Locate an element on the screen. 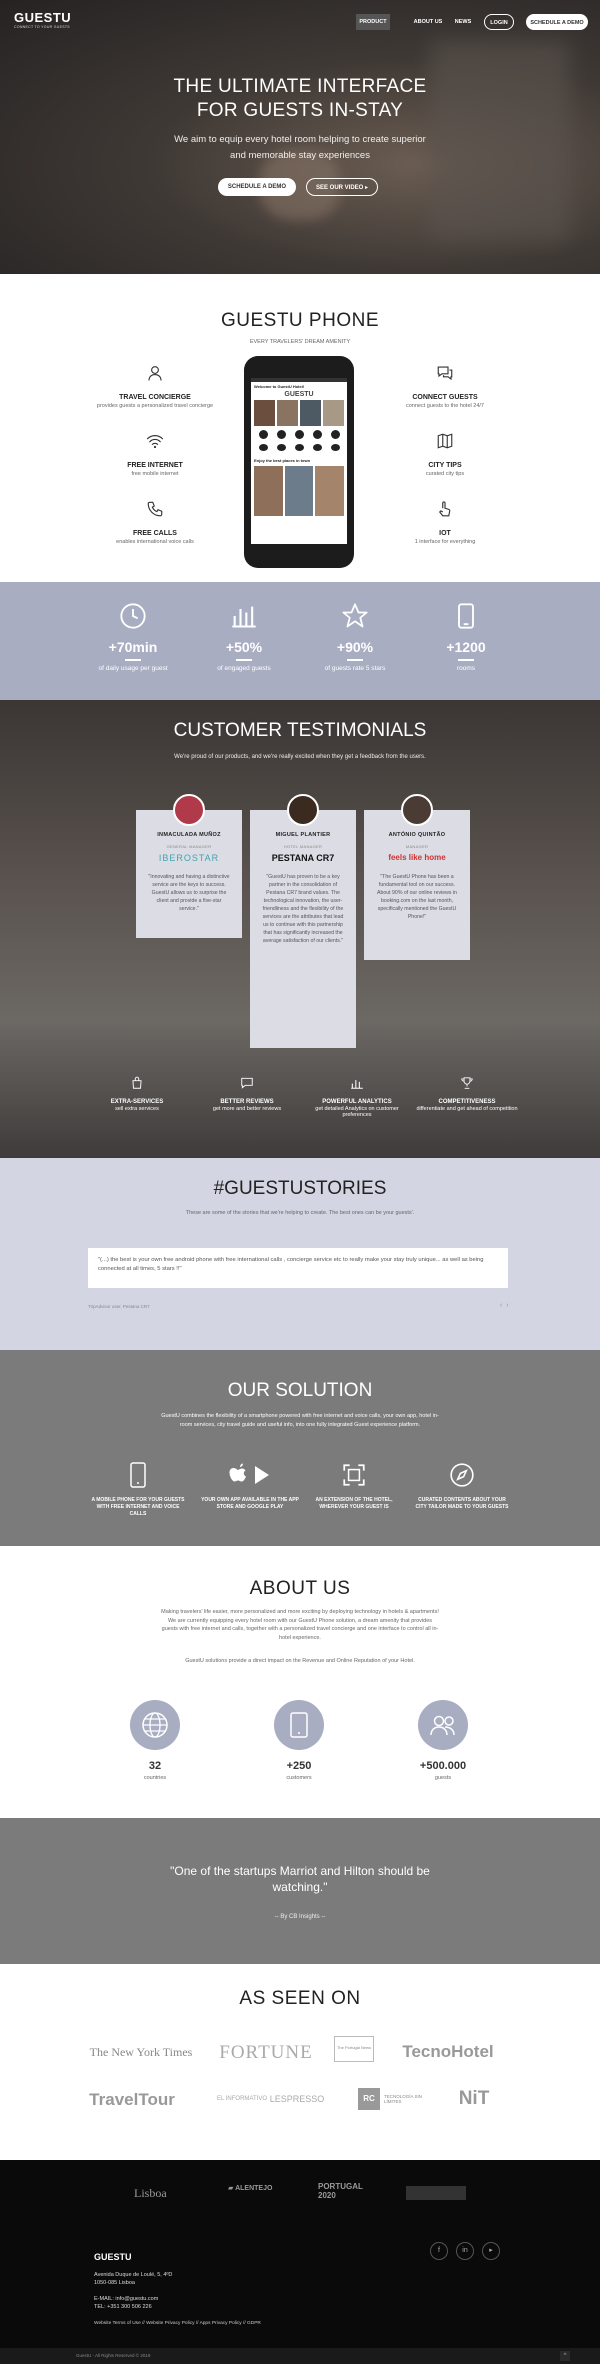 Image resolution: width=600 pixels, height=2364 pixels. stat-number: +1200 is located at coordinates (466, 647).